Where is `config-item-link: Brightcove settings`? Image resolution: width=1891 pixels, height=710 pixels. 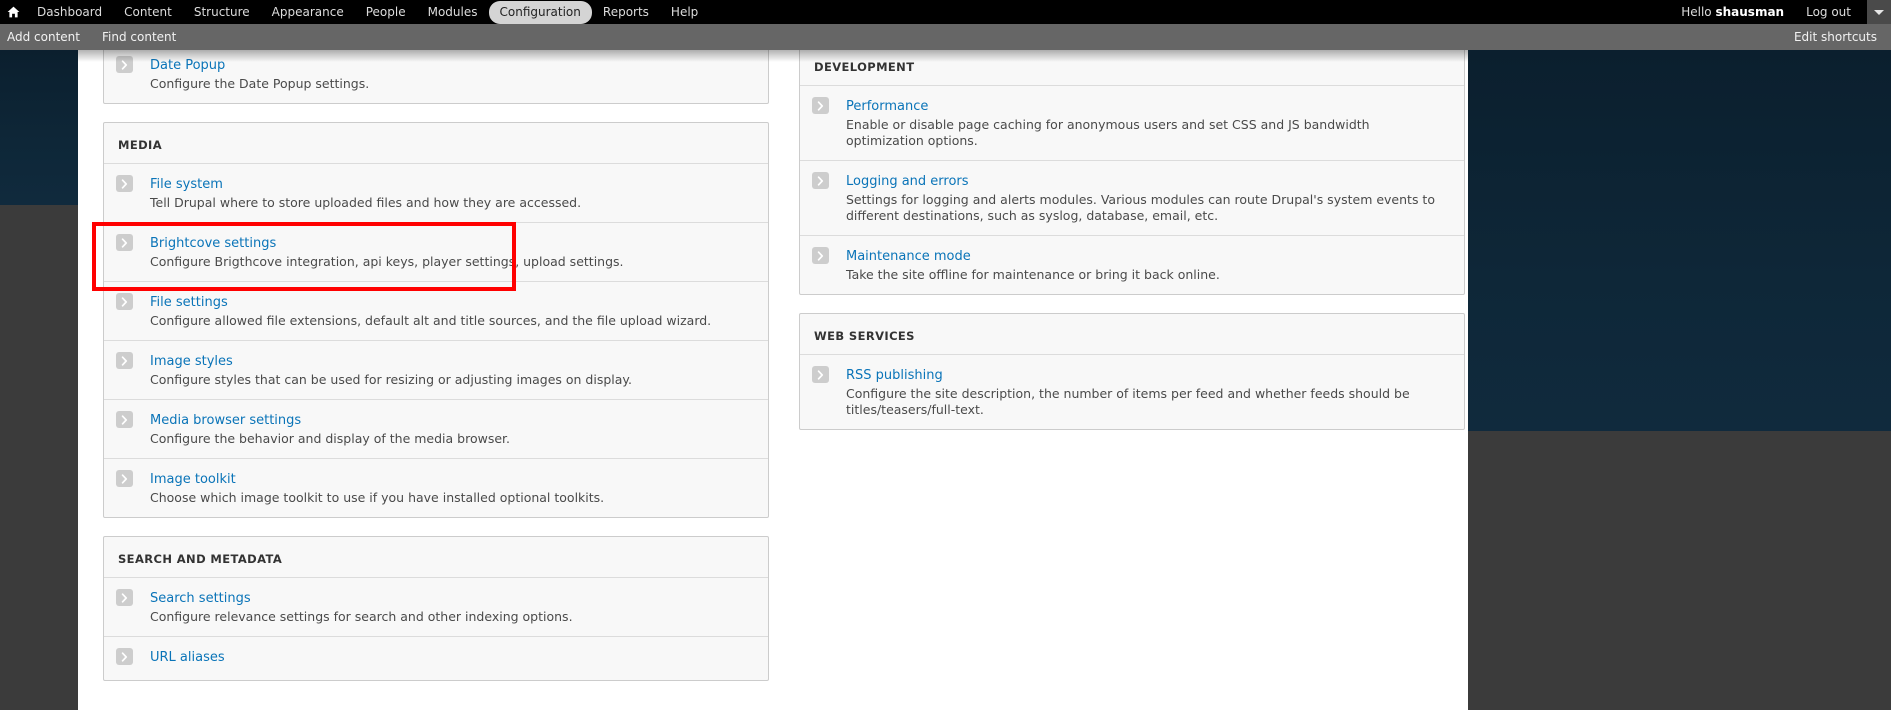
config-item-link: Brightcove settings is located at coordinates (213, 243).